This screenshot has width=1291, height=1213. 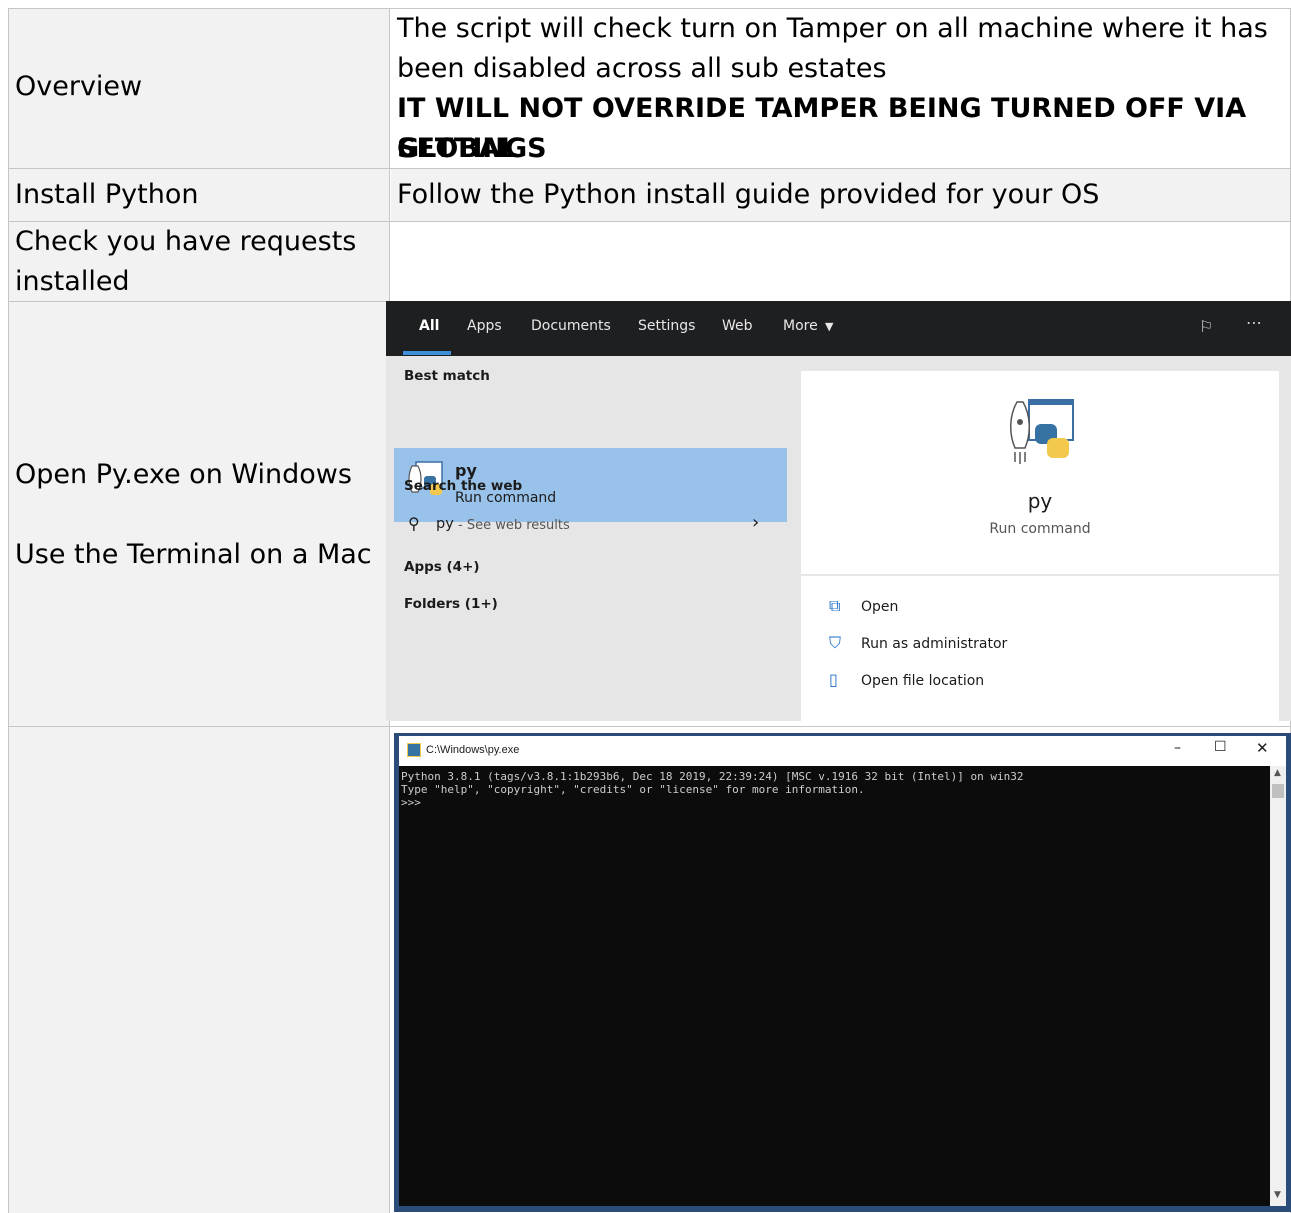 I want to click on folders-category: Folders (1+), so click(x=451, y=604).